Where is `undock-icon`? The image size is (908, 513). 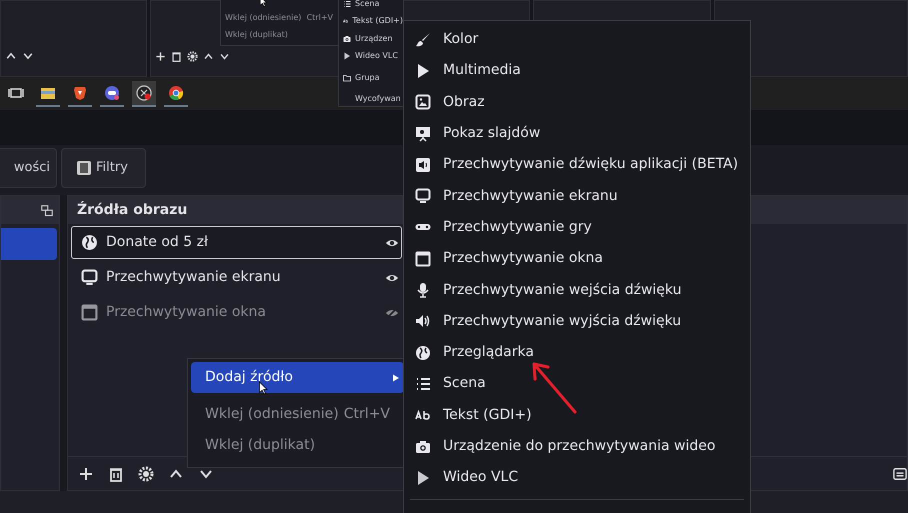 undock-icon is located at coordinates (47, 210).